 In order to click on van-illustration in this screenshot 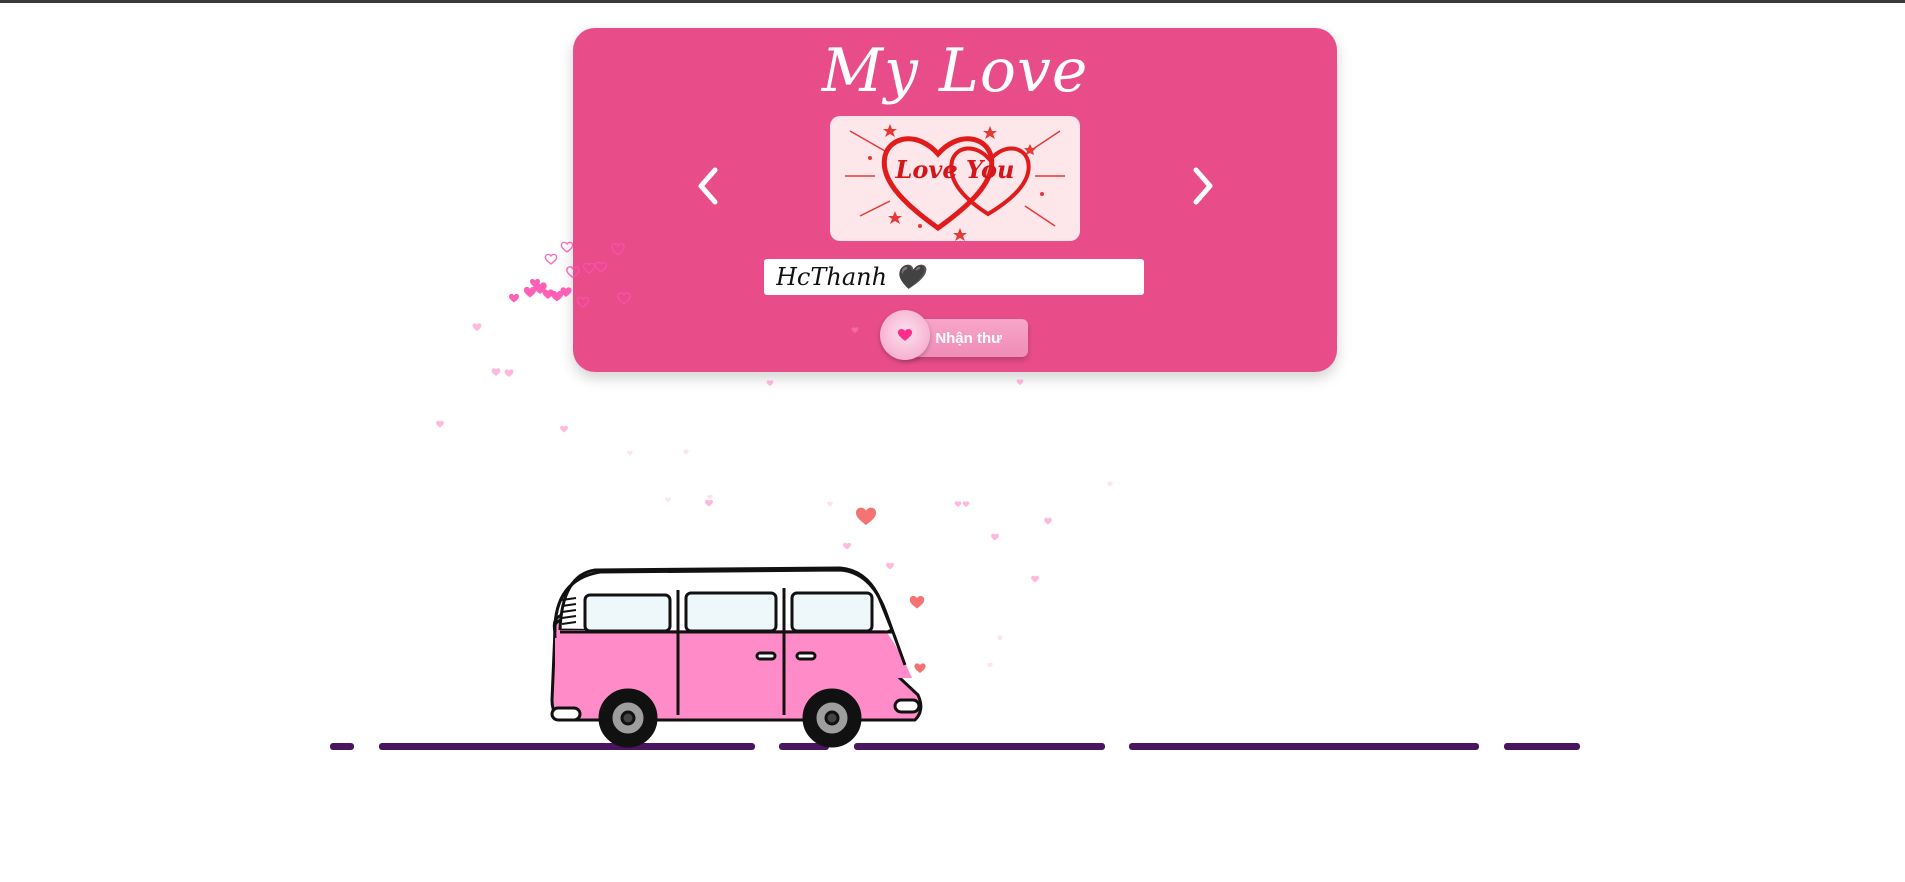, I will do `click(736, 657)`.